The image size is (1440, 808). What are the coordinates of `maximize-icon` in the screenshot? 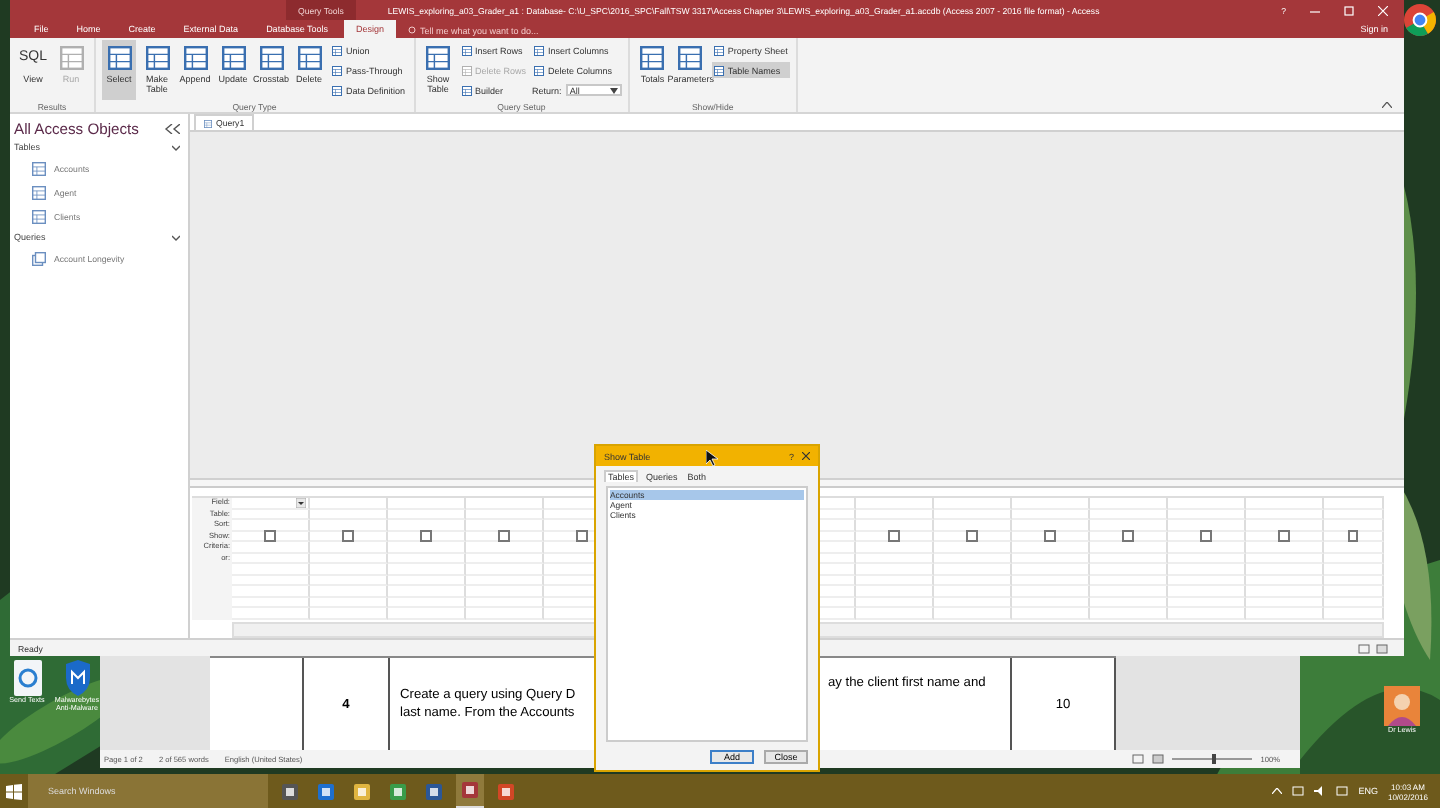 It's located at (1349, 10).